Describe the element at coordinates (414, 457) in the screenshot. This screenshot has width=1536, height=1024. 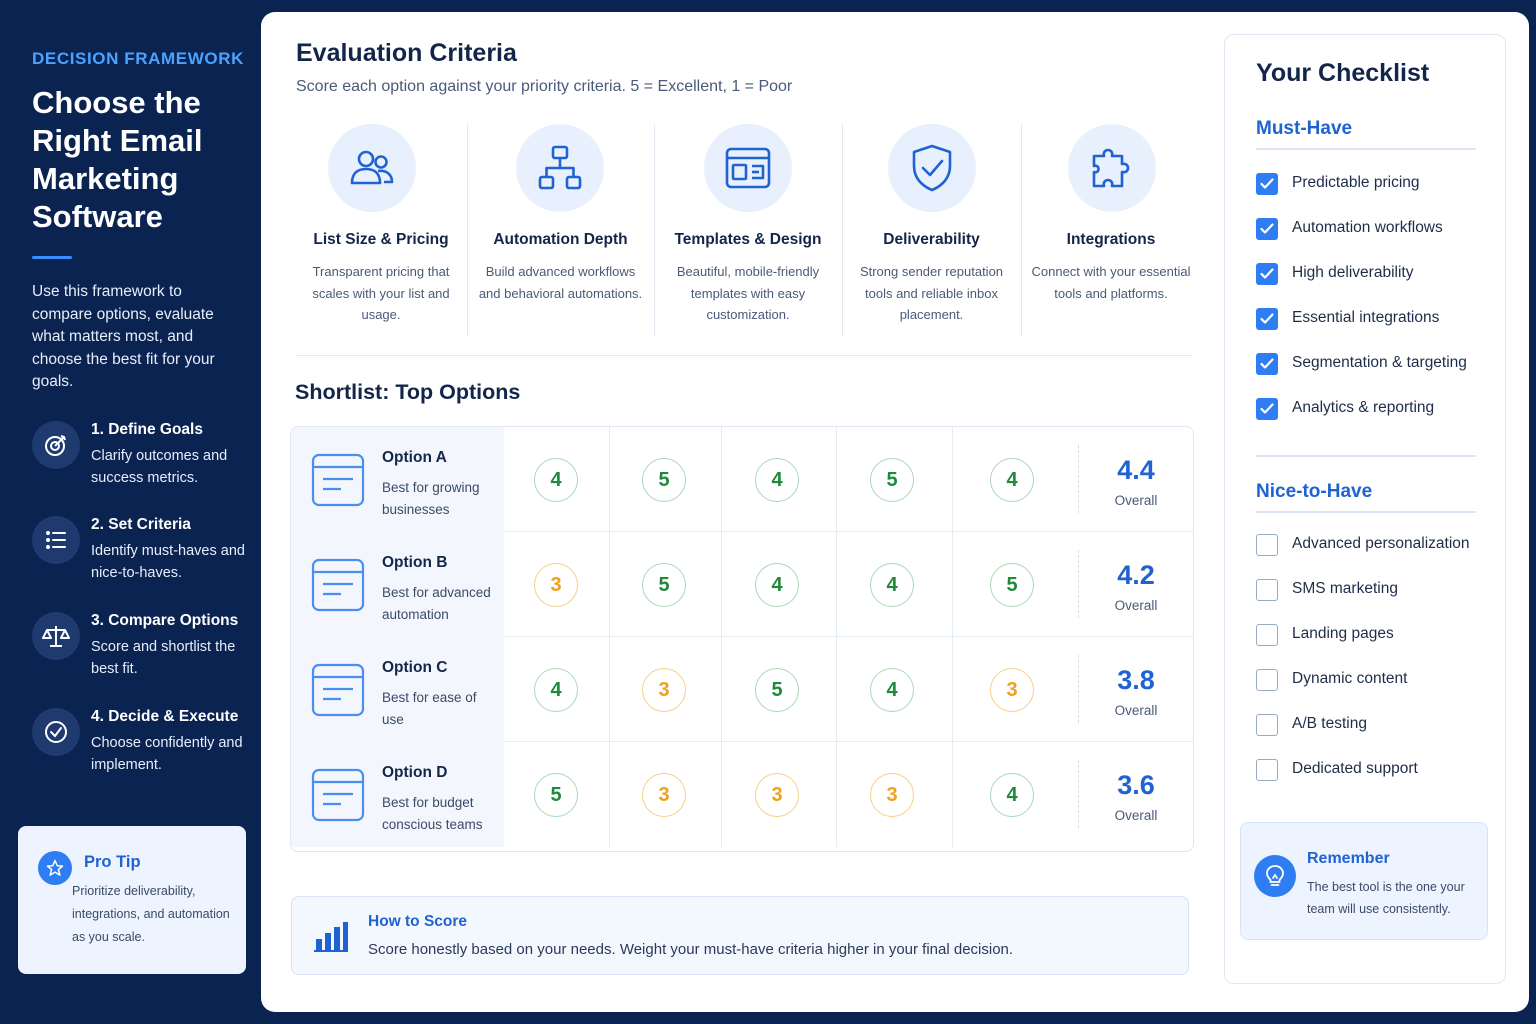
I see `option-name: Option A` at that location.